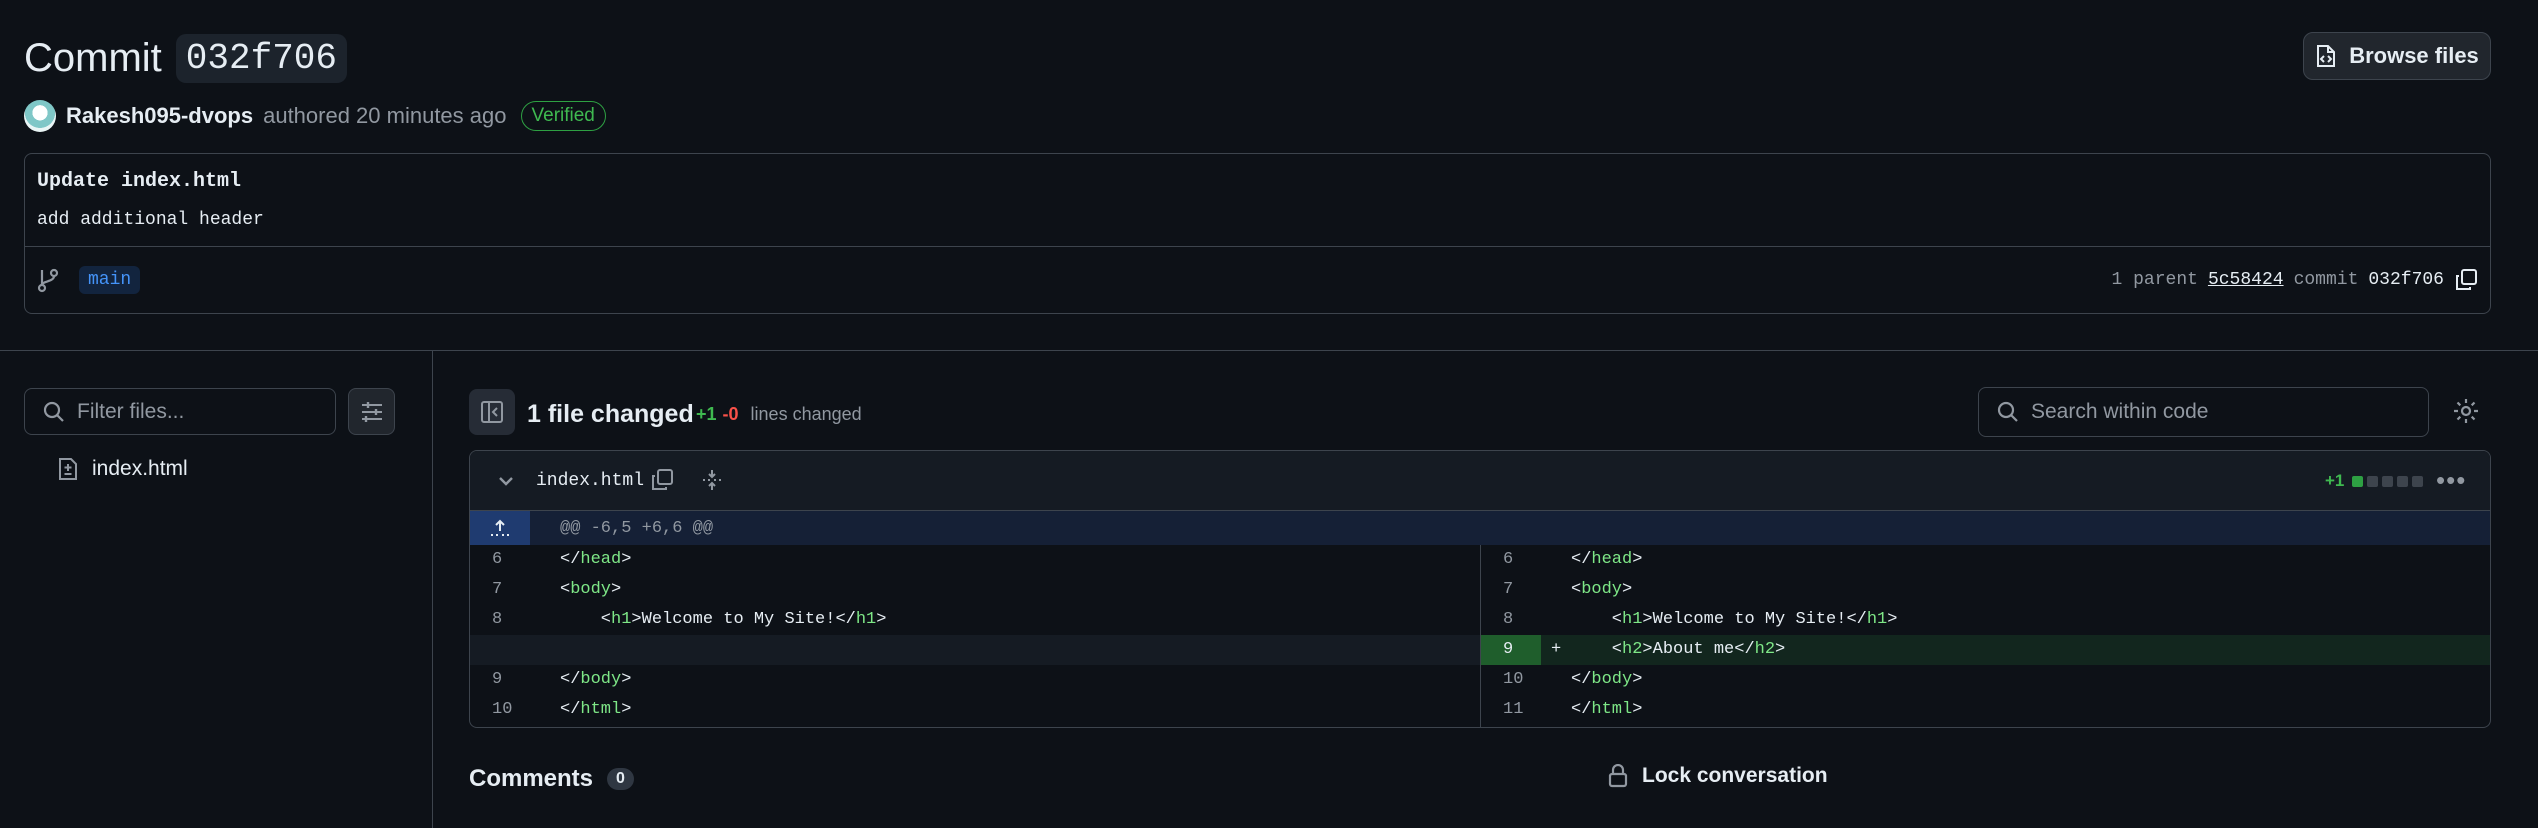 This screenshot has width=2538, height=828. What do you see at coordinates (500, 650) in the screenshot?
I see `line-number` at bounding box center [500, 650].